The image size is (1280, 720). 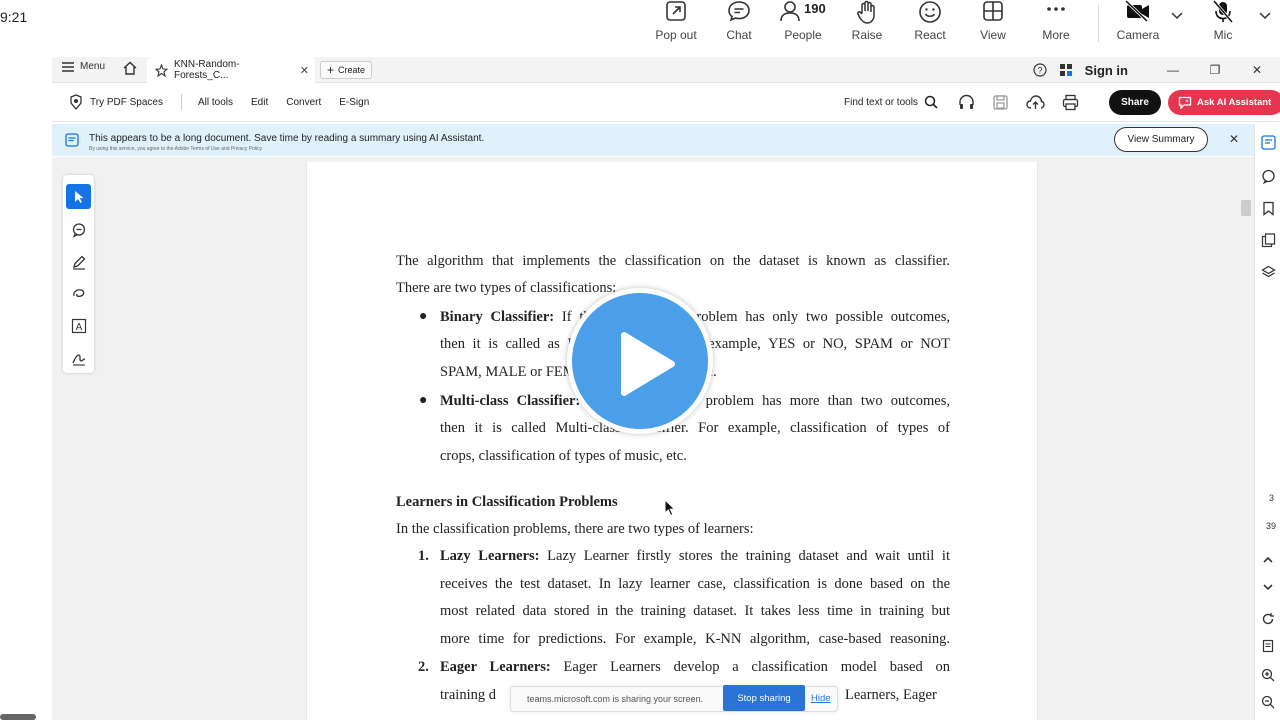 I want to click on text-box-icon: A, so click(x=78, y=325).